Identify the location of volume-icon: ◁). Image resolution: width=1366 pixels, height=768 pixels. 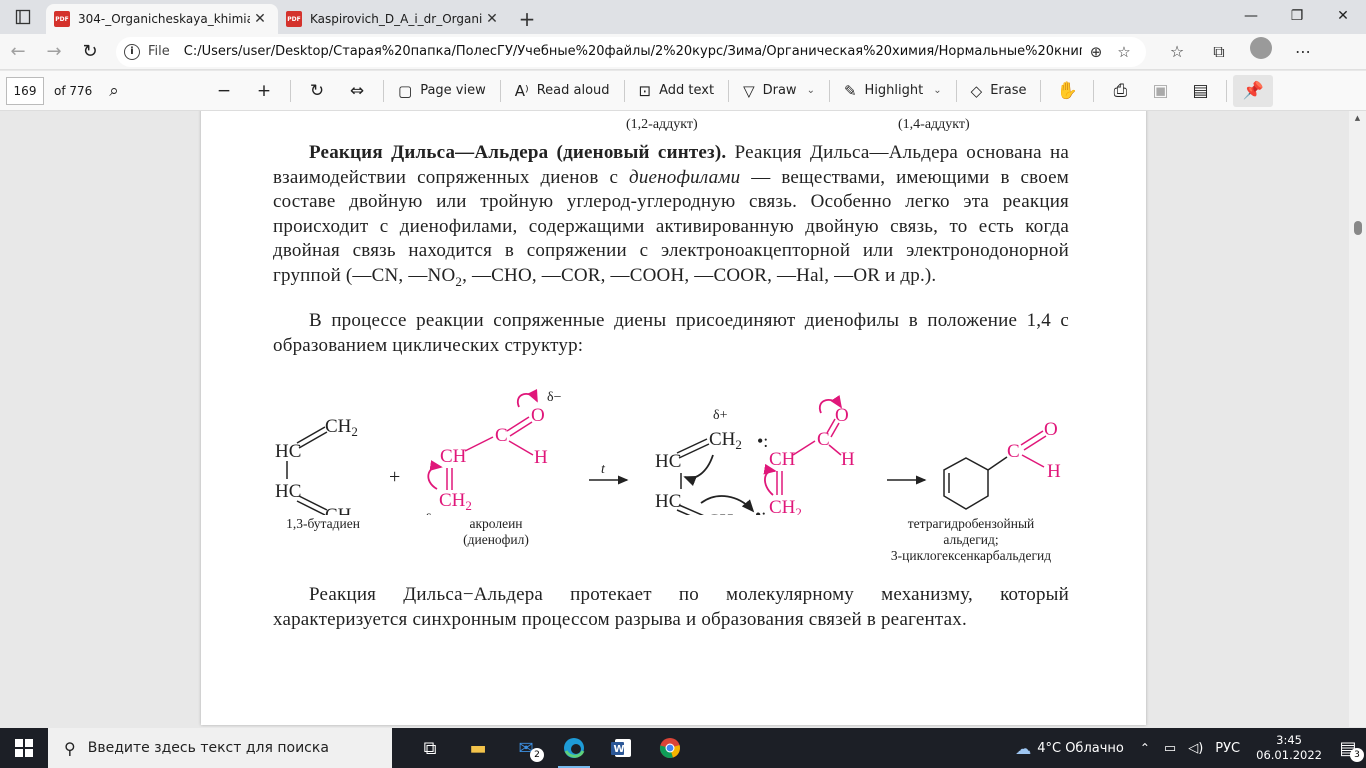
(1195, 748).